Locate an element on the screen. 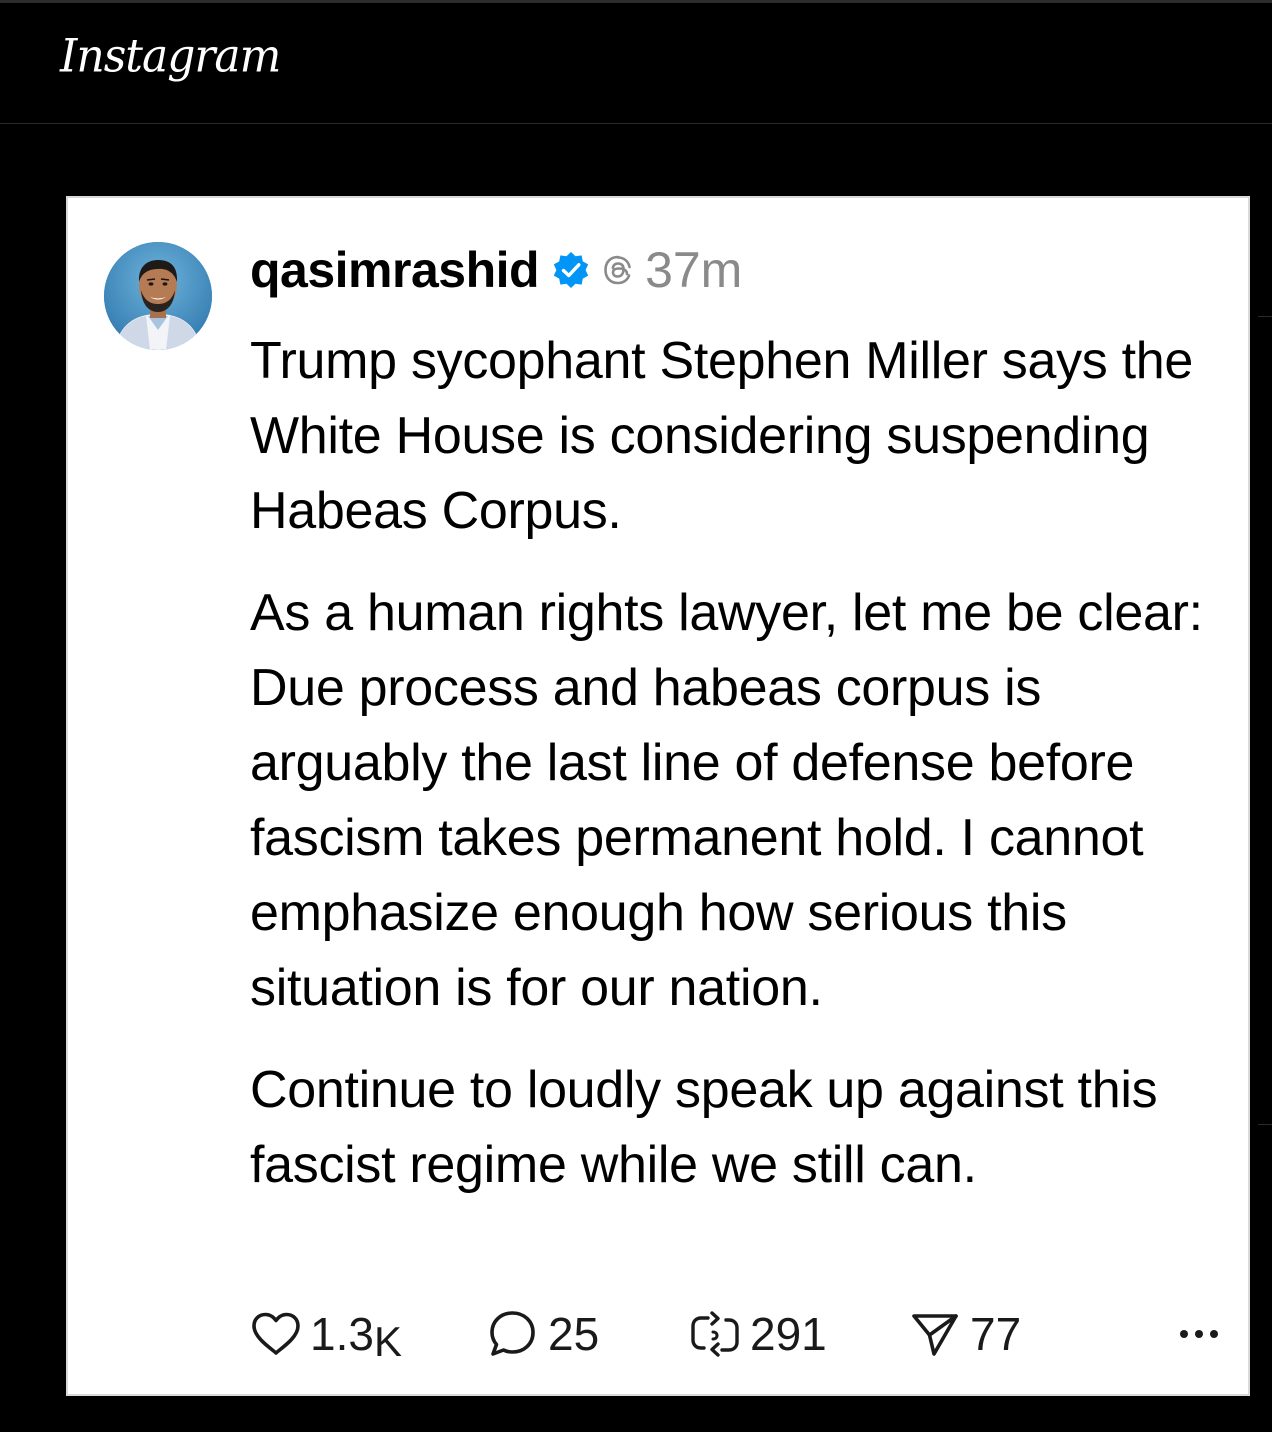  like-count-number: 1.3 is located at coordinates (342, 1334).